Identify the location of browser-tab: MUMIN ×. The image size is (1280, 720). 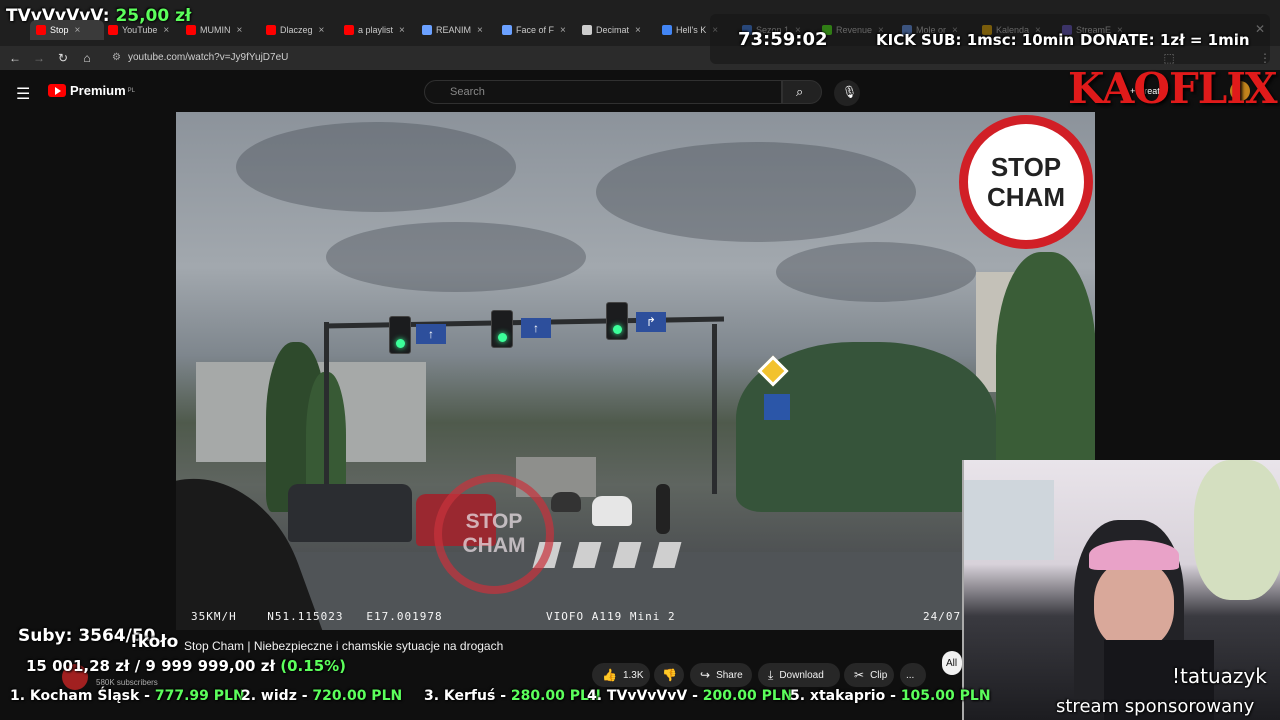
(223, 30).